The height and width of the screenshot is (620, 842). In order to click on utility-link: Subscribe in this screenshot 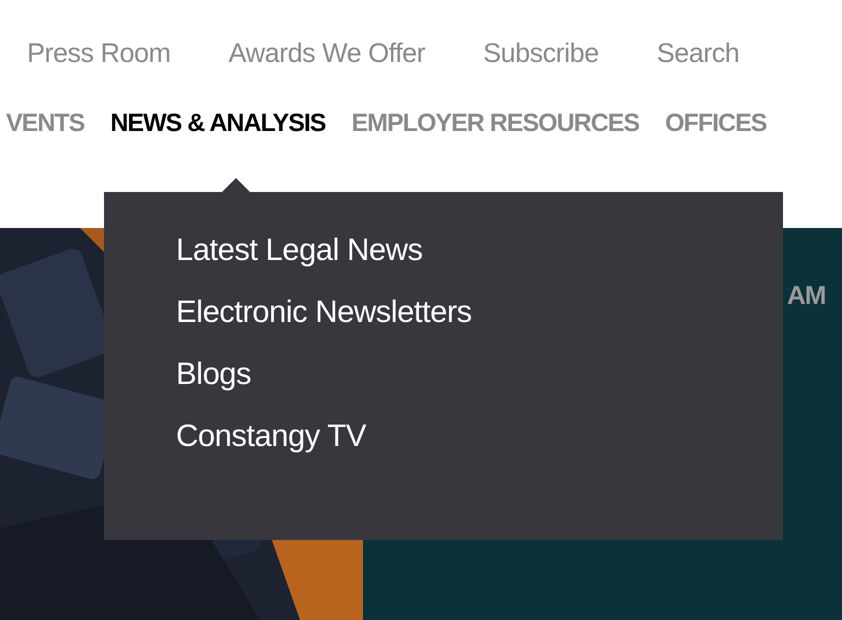, I will do `click(541, 53)`.